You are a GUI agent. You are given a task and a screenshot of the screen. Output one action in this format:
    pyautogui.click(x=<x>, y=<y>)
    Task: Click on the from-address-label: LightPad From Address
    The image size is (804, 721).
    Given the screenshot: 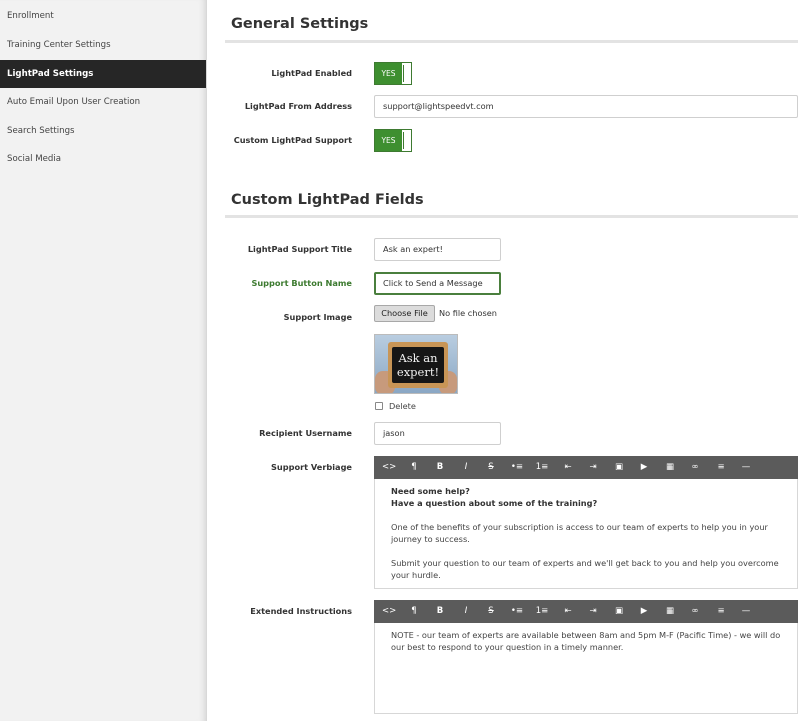 What is the action you would take?
    pyautogui.click(x=298, y=106)
    